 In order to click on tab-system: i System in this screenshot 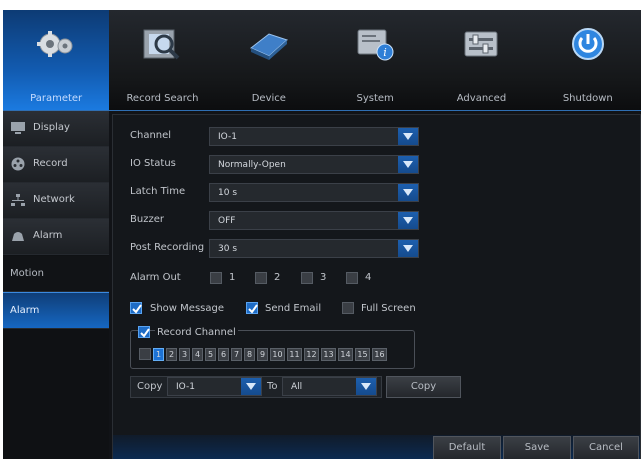, I will do `click(375, 60)`.